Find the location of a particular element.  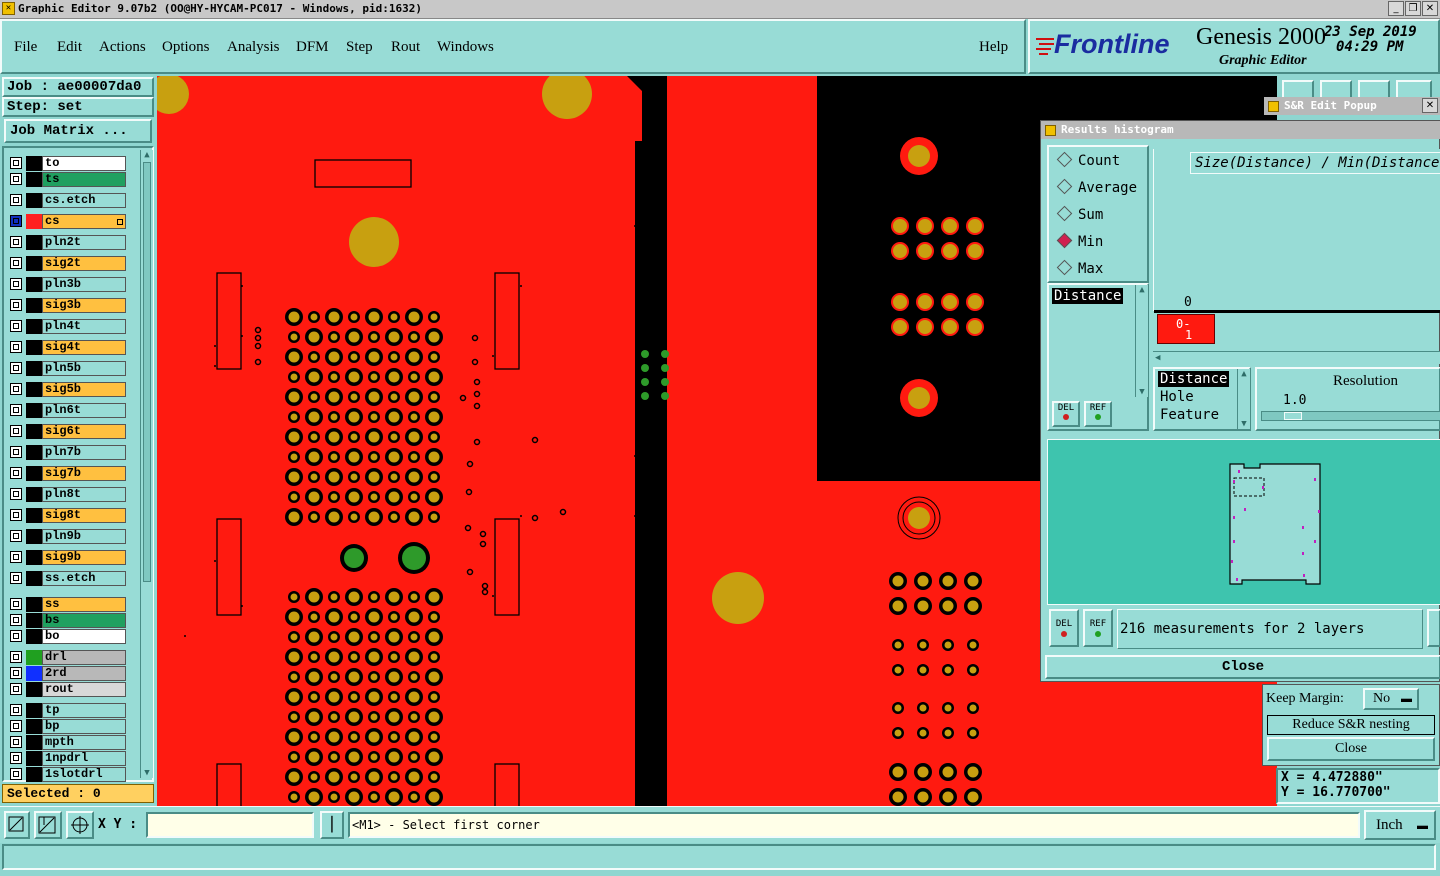

layer-name: ts is located at coordinates (84, 179).